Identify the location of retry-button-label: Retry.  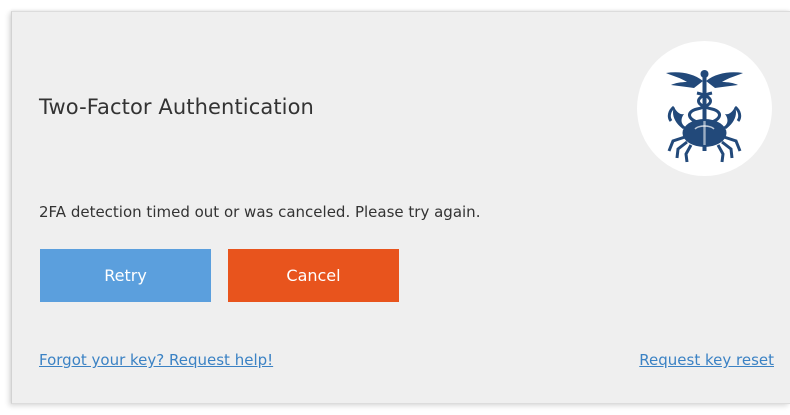
(125, 275).